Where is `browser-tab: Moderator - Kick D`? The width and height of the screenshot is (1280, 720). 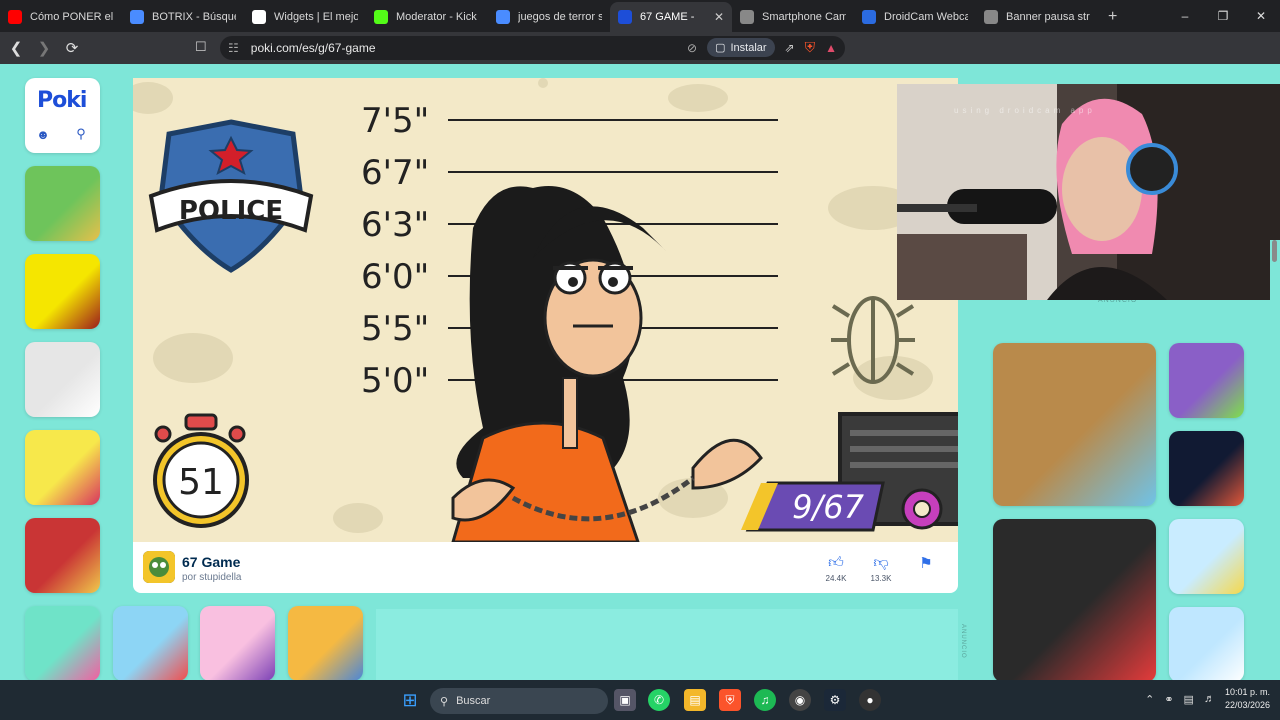
browser-tab: Moderator - Kick D is located at coordinates (427, 17).